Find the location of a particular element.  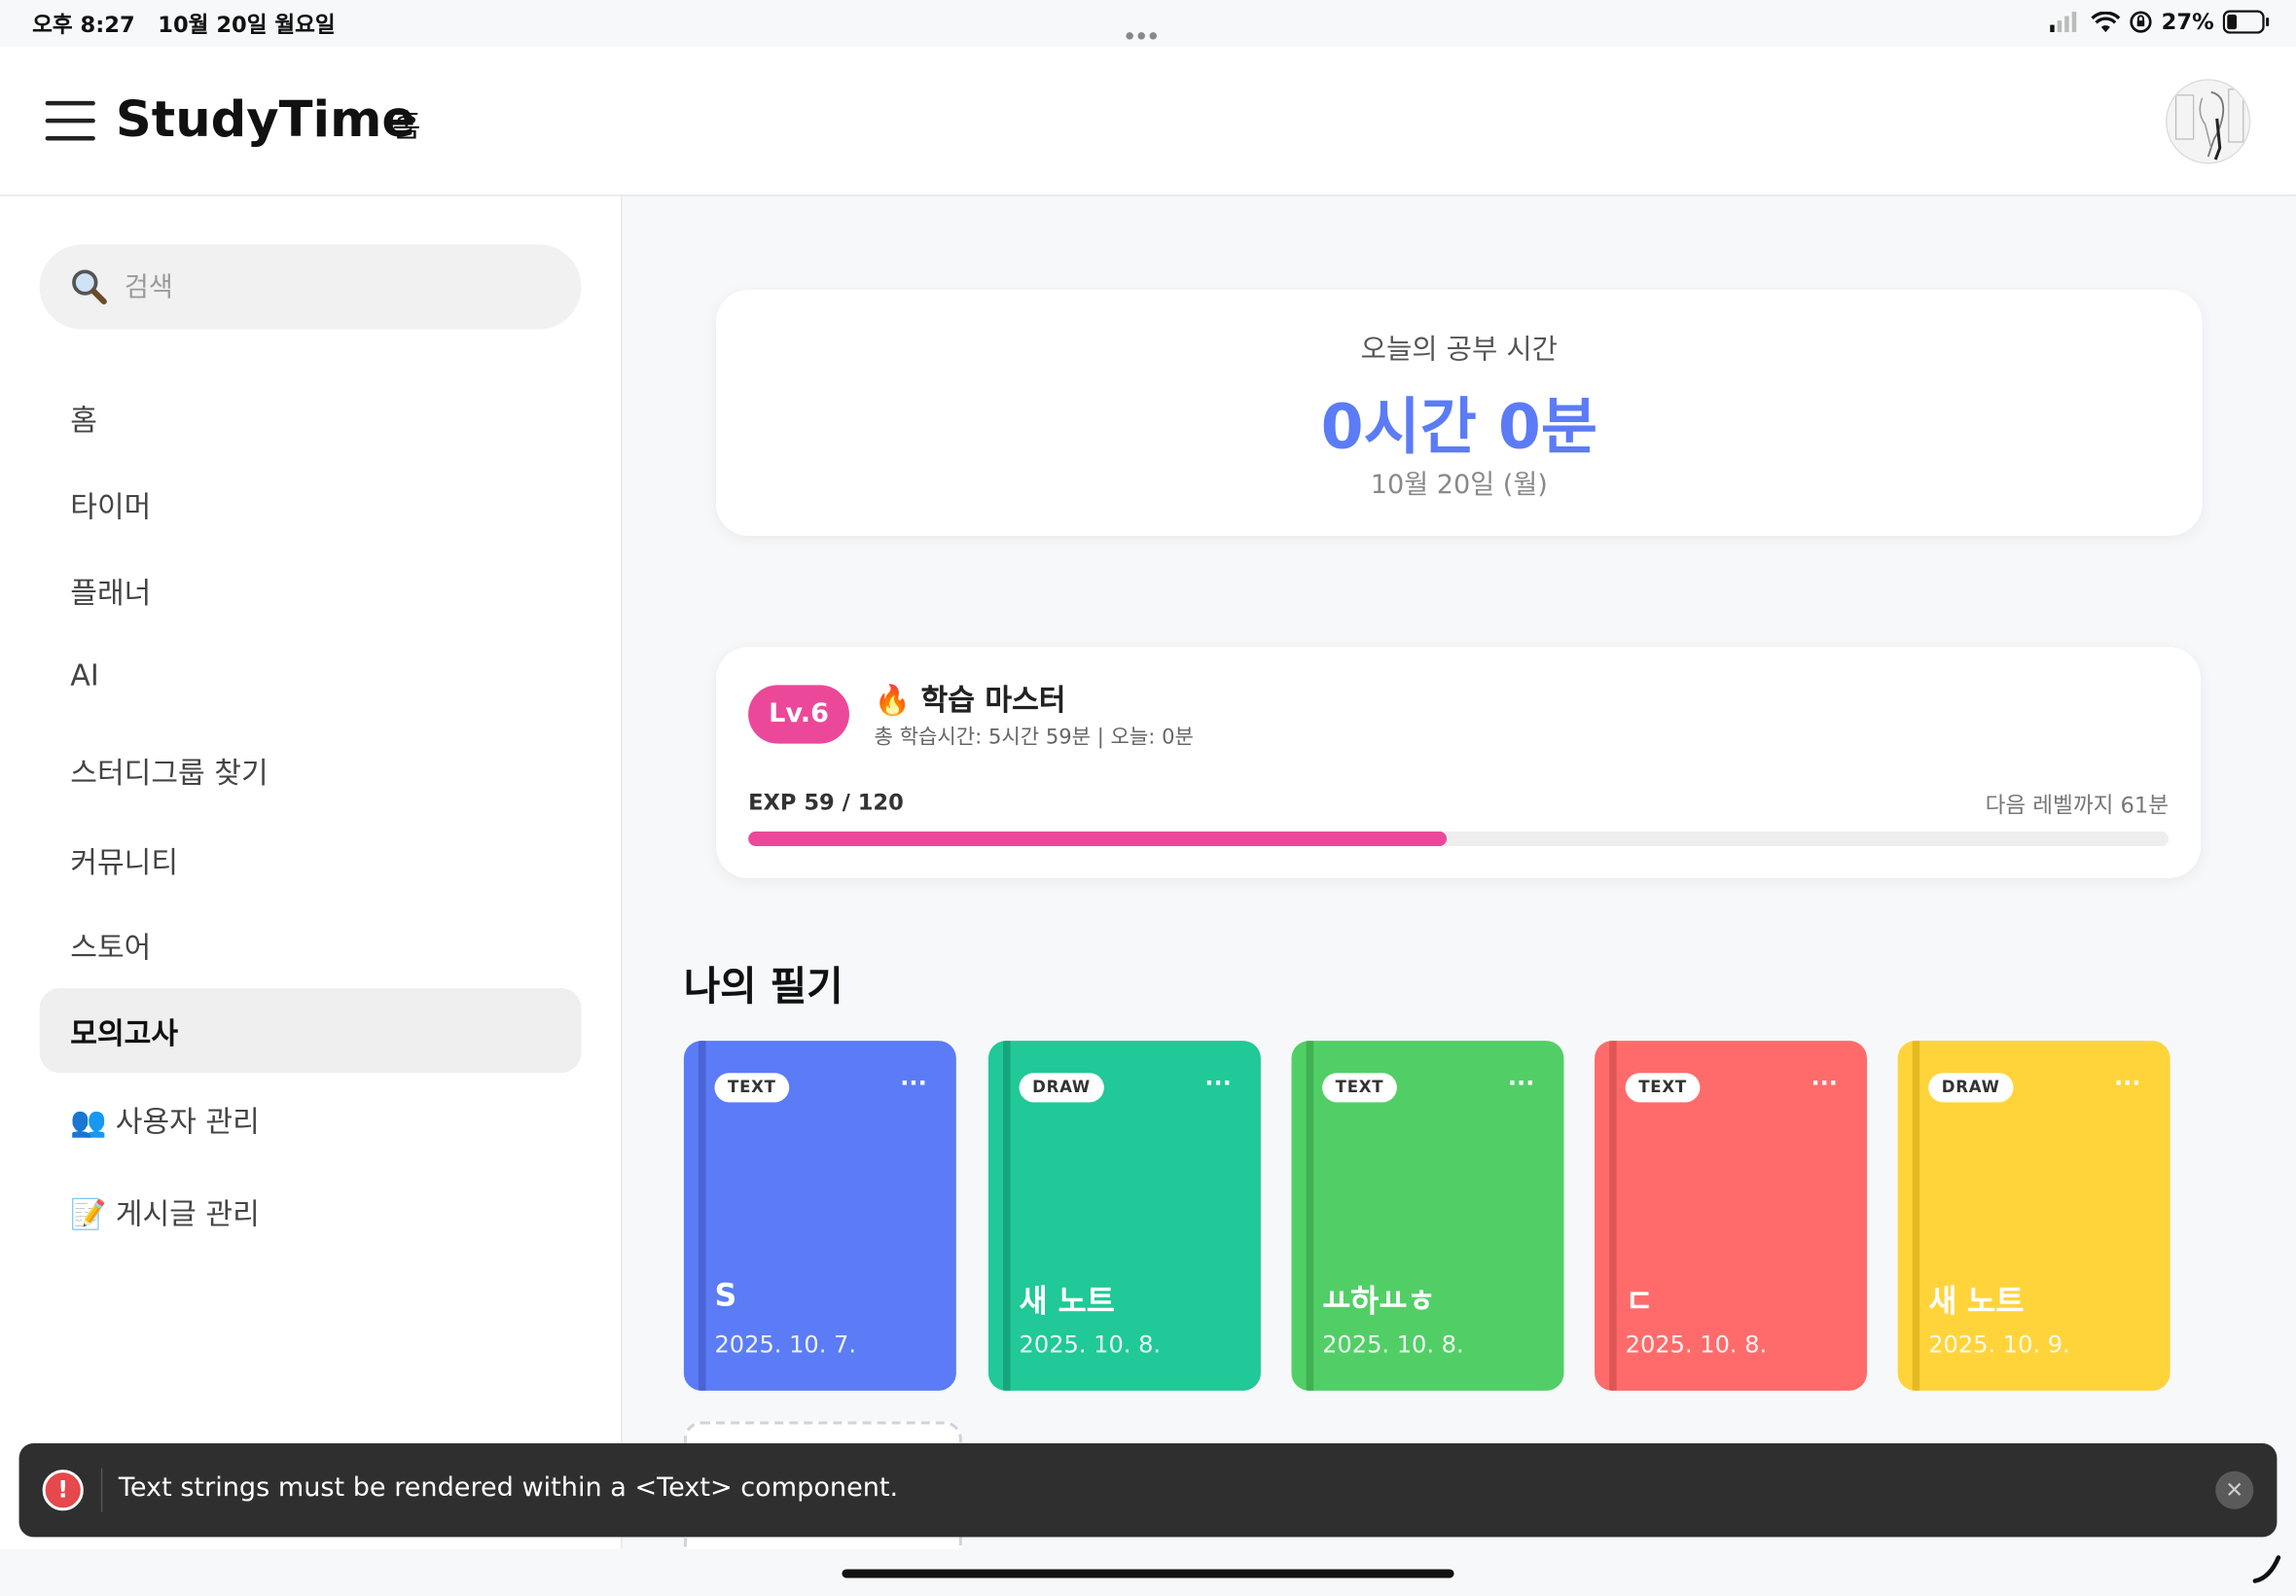

status-date: 10월 20일 월요일 is located at coordinates (247, 25).